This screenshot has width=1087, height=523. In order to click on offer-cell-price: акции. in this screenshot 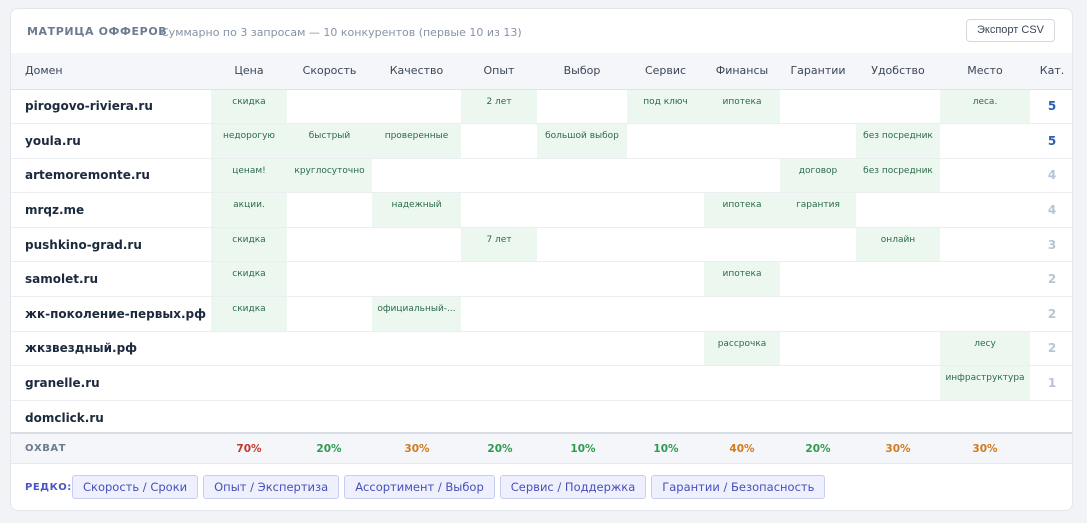, I will do `click(249, 210)`.